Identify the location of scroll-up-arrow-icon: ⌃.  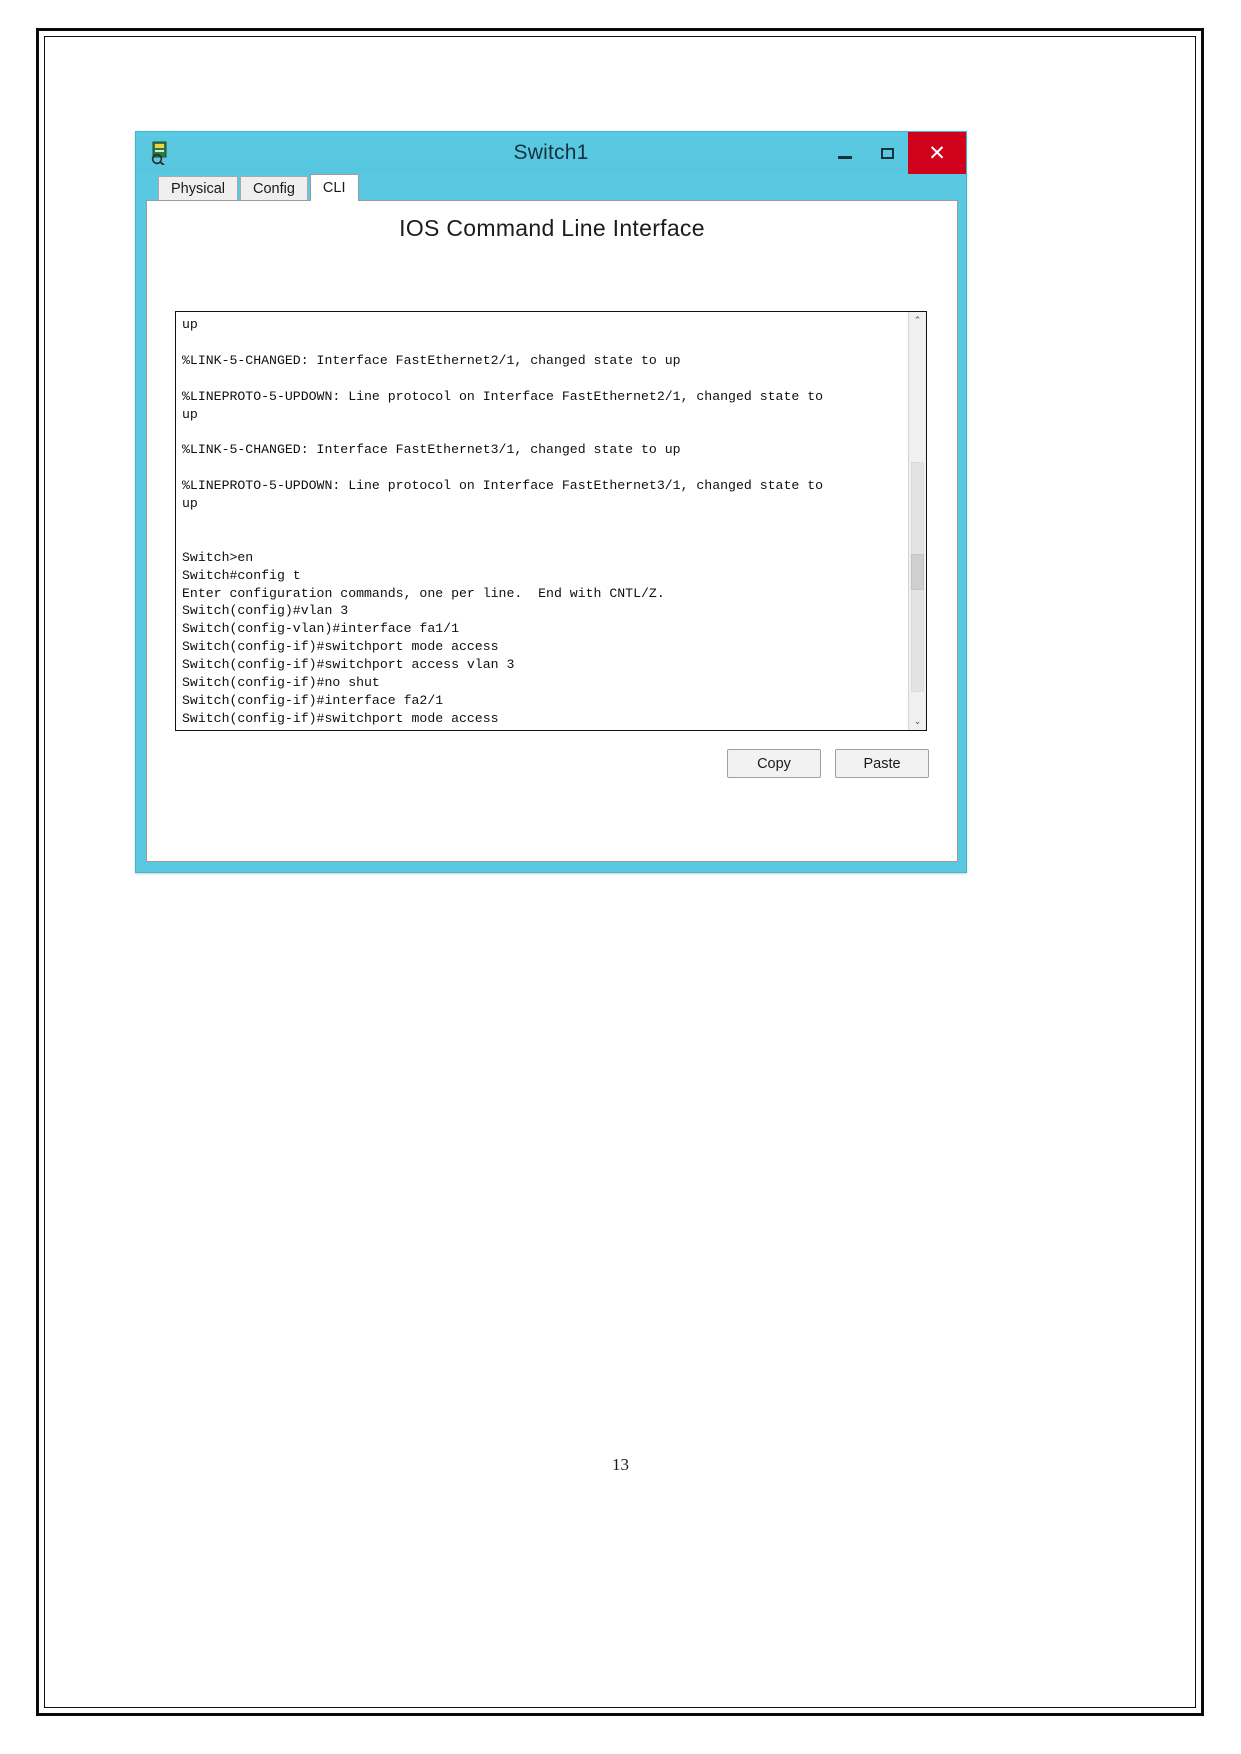
(917, 320).